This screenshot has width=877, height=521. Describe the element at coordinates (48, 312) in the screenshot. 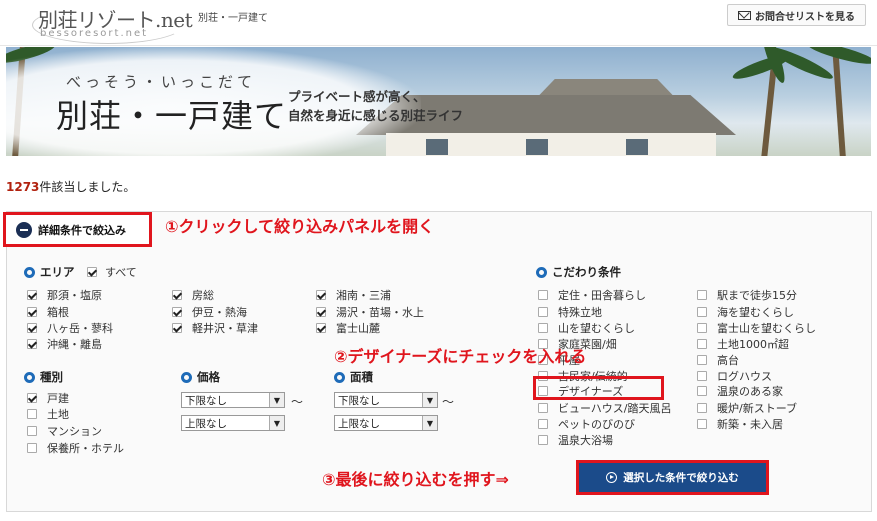

I see `area-item: 箱根` at that location.